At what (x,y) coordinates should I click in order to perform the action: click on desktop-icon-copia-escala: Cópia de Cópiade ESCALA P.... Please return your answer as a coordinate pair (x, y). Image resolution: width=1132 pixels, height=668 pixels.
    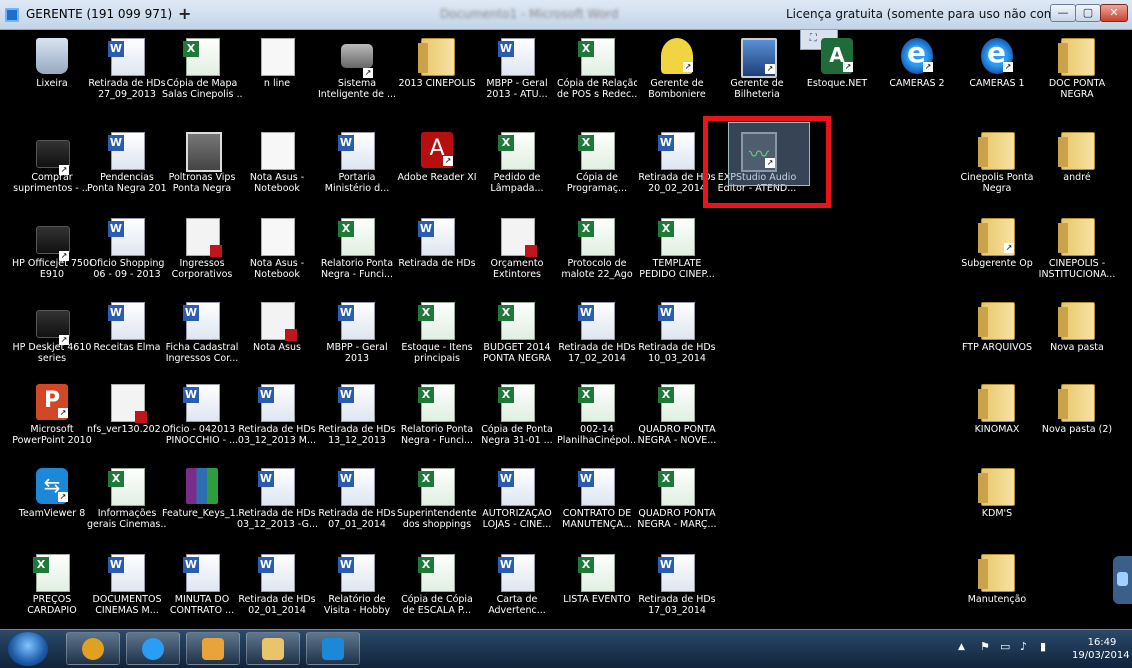
    Looking at the image, I should click on (437, 589).